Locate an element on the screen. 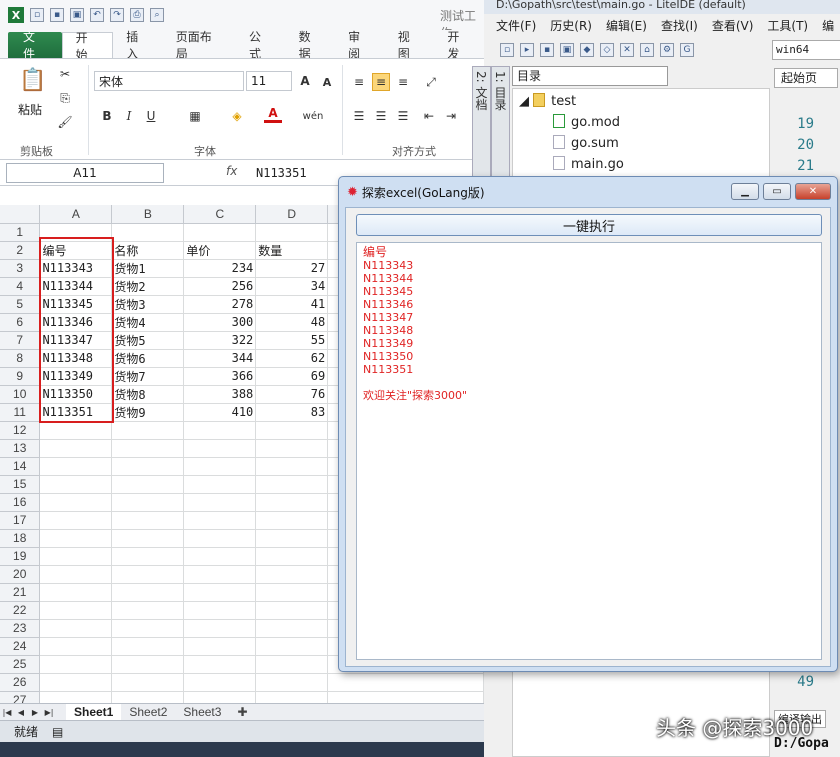  cell: 货物1 is located at coordinates (148, 268).